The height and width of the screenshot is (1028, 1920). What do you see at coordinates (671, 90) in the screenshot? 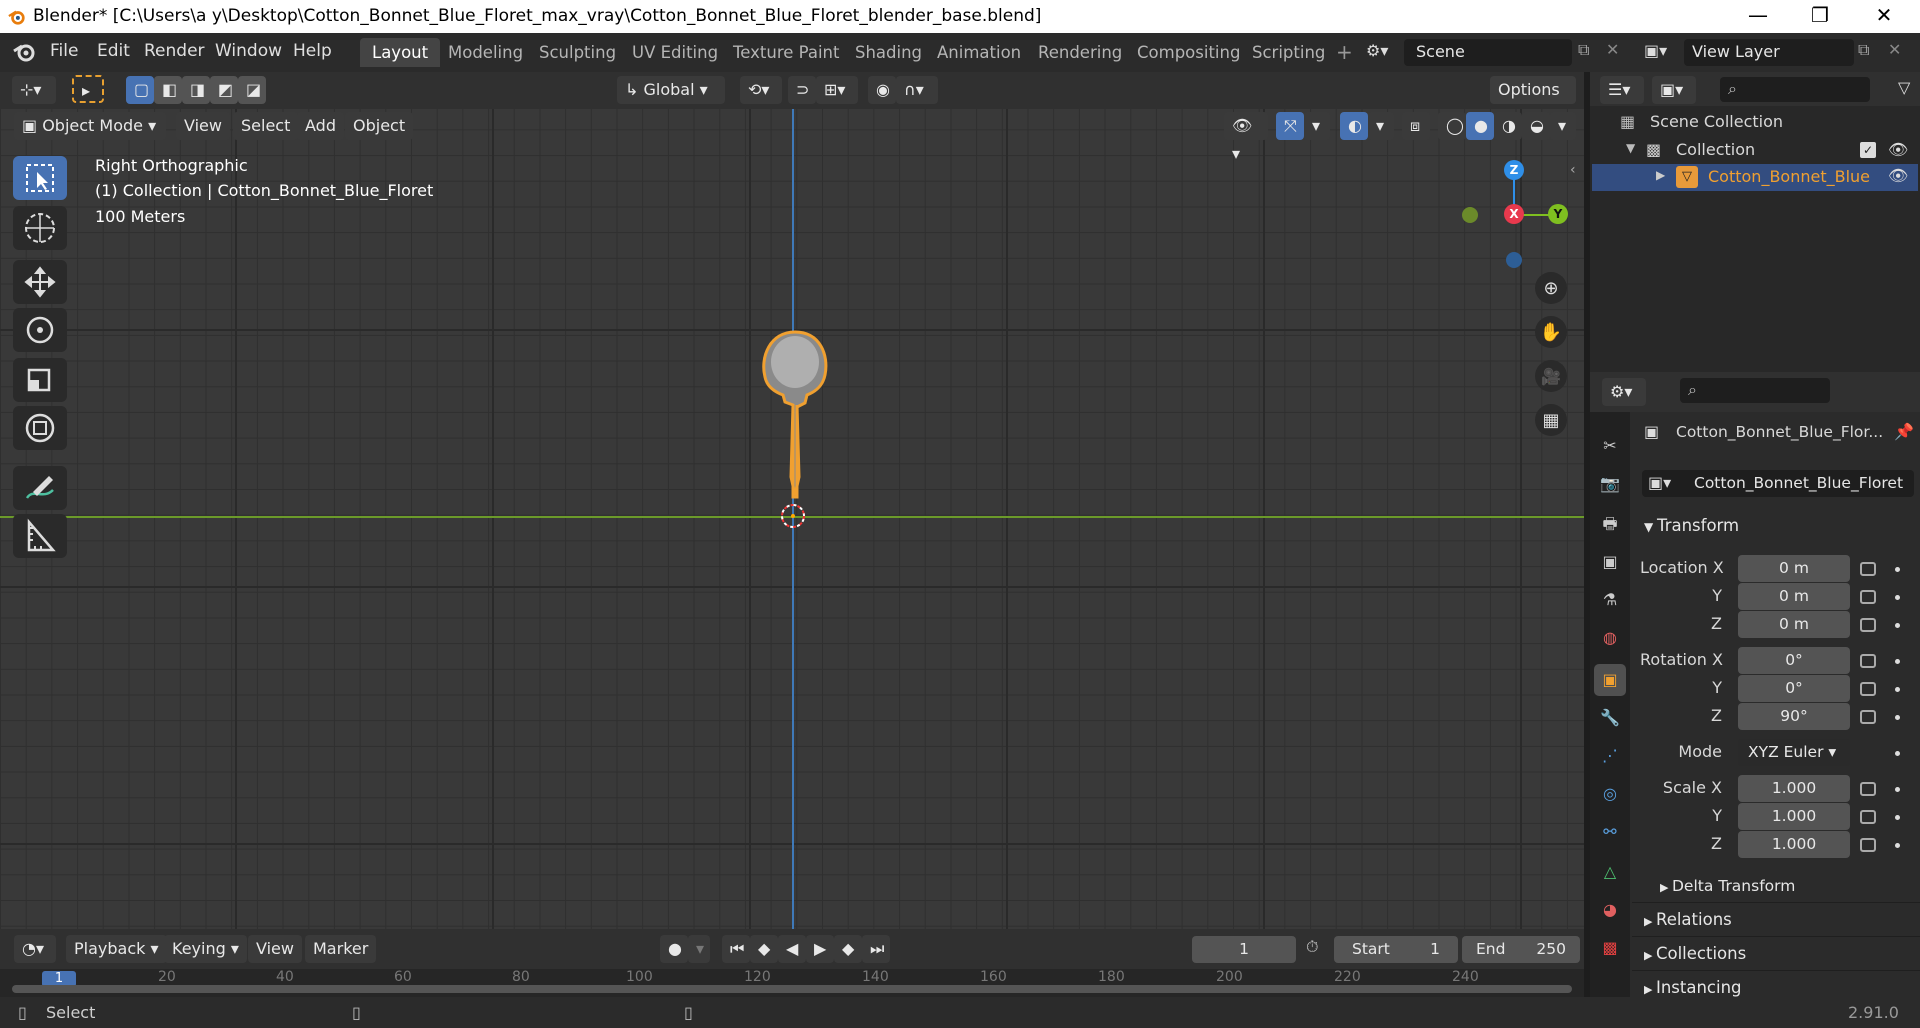
I see `transform-orientation-dropdown: ↳ Global ▾` at bounding box center [671, 90].